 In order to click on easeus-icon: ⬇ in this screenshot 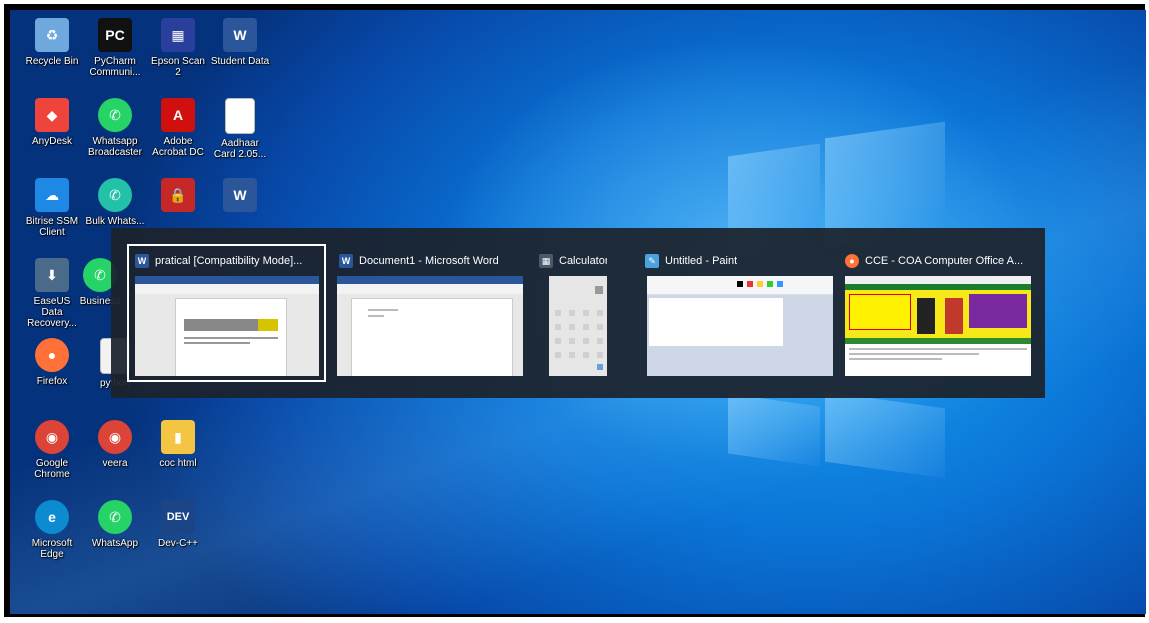, I will do `click(52, 275)`.